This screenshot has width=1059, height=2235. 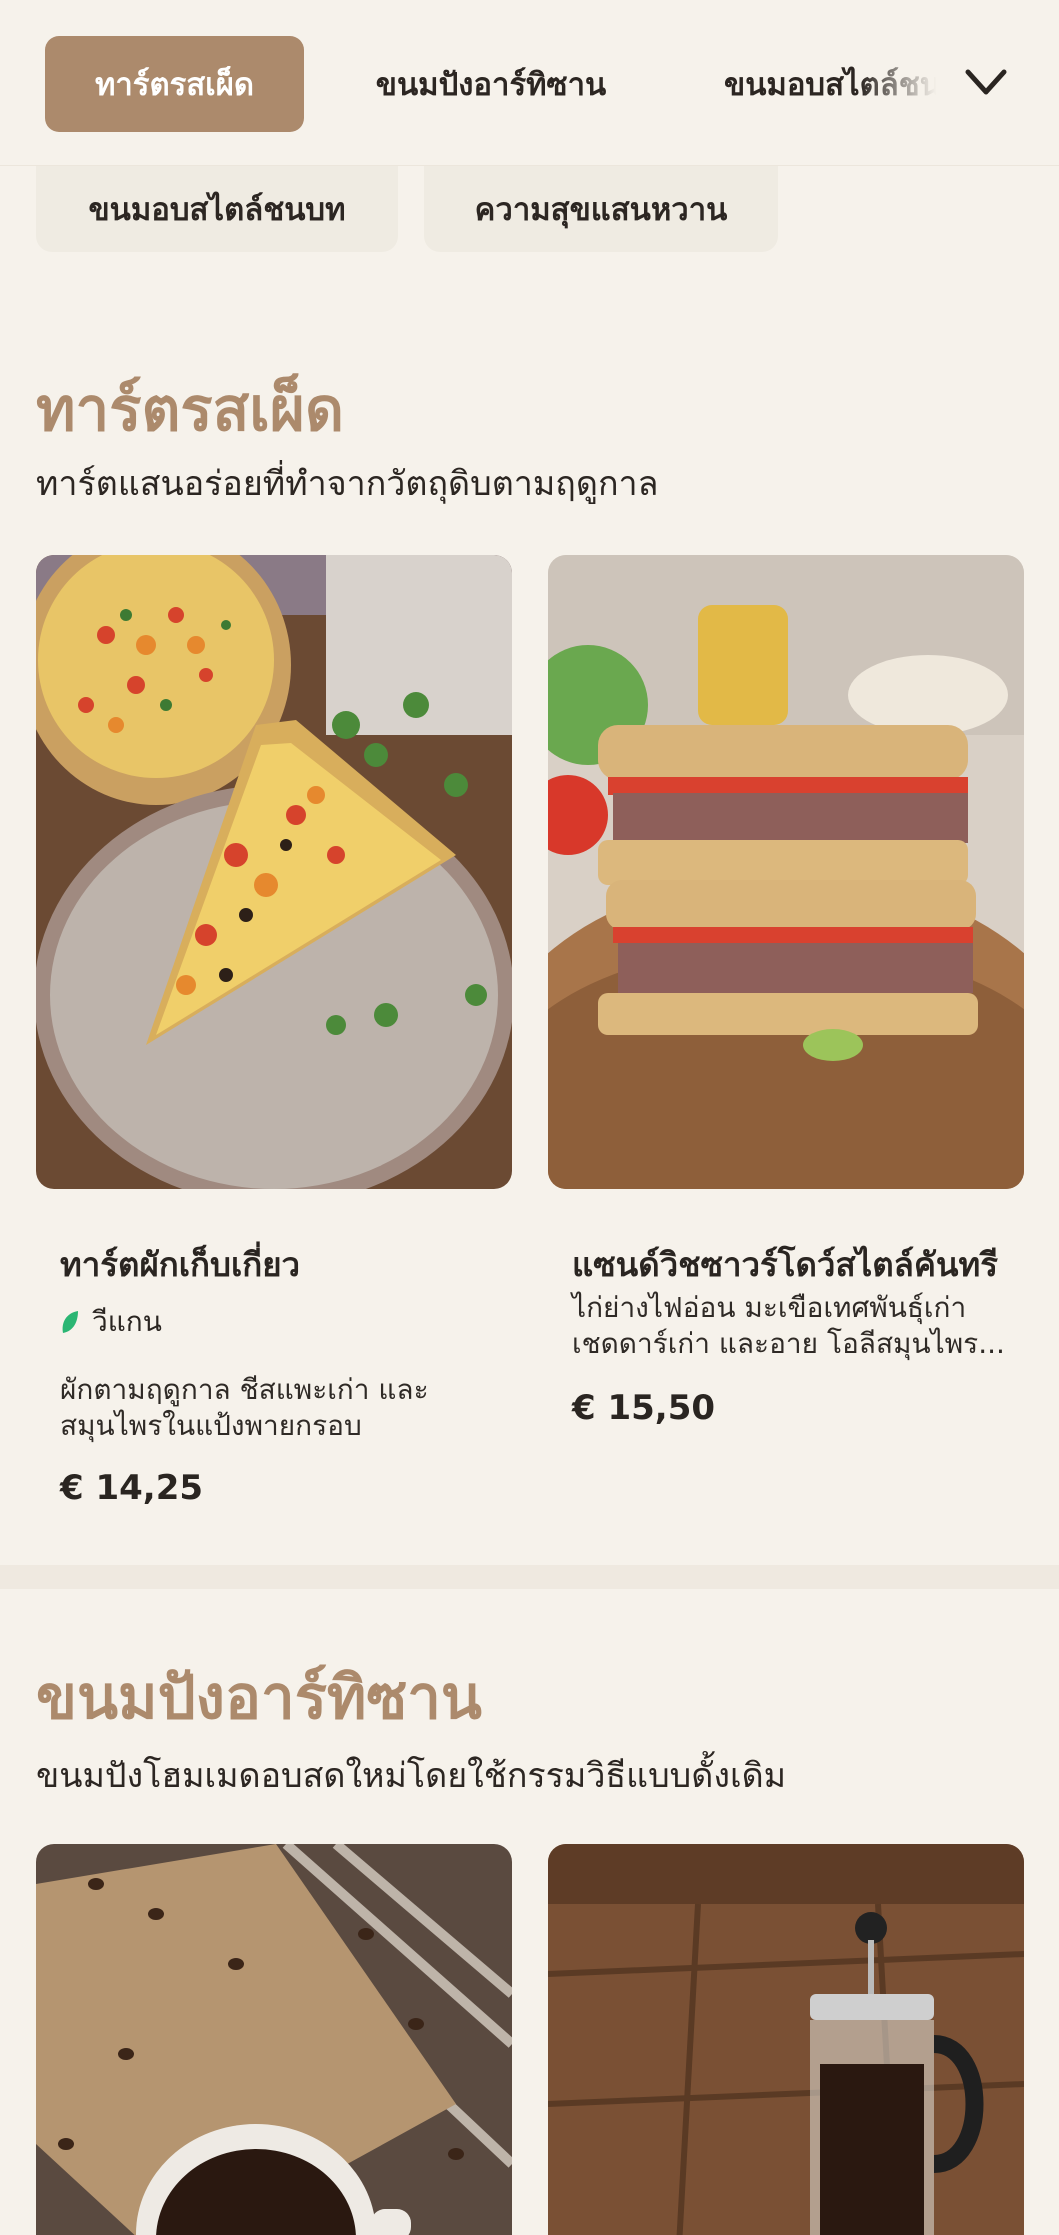 I want to click on item-price: € 15,50, so click(x=644, y=1408).